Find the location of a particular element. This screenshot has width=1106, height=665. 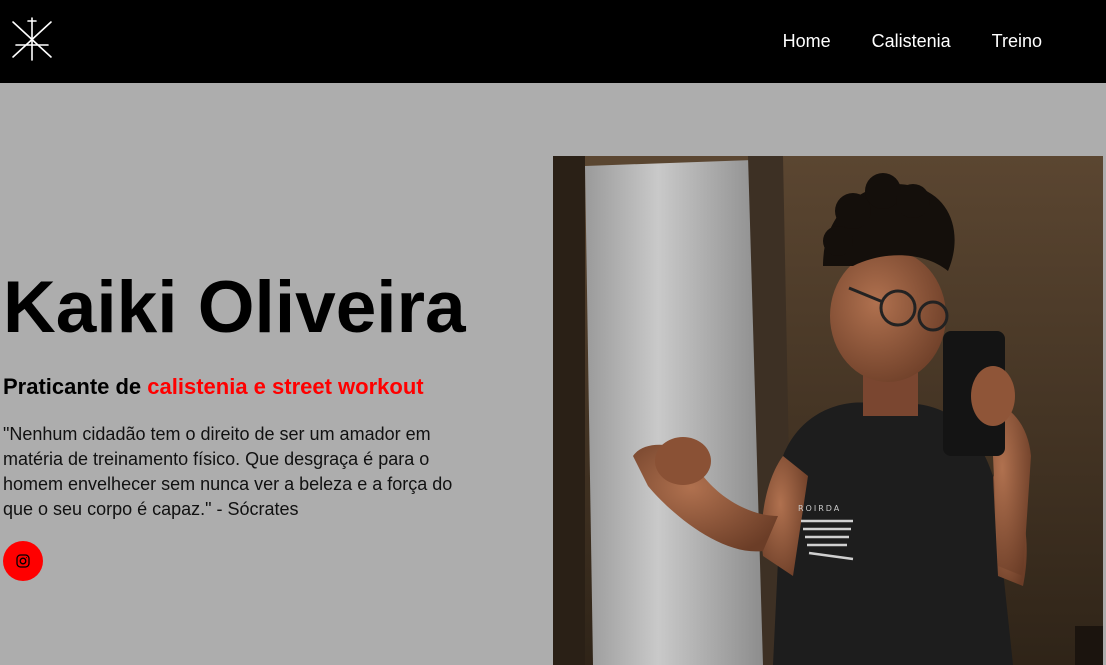

main-nav: Home Calistenia Treino is located at coordinates (912, 41).